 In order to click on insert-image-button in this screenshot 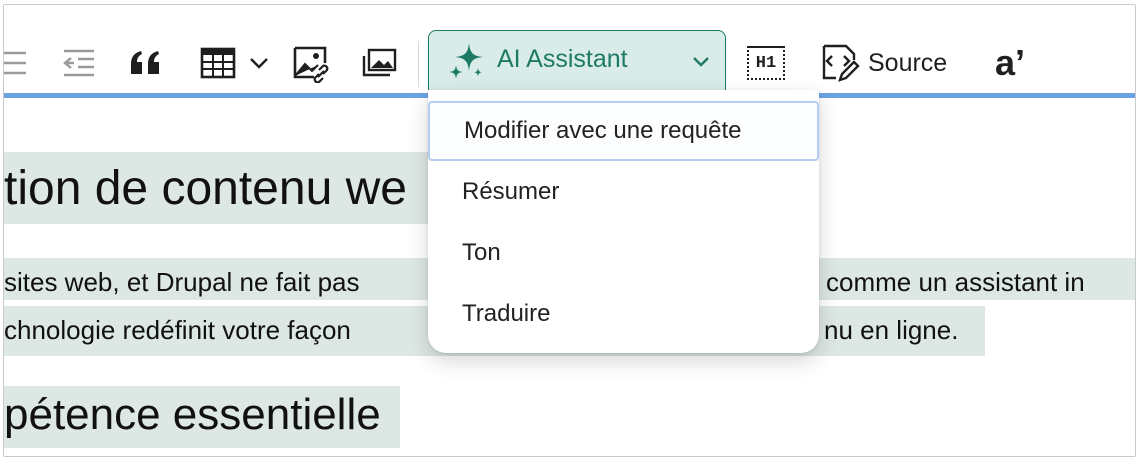, I will do `click(312, 63)`.